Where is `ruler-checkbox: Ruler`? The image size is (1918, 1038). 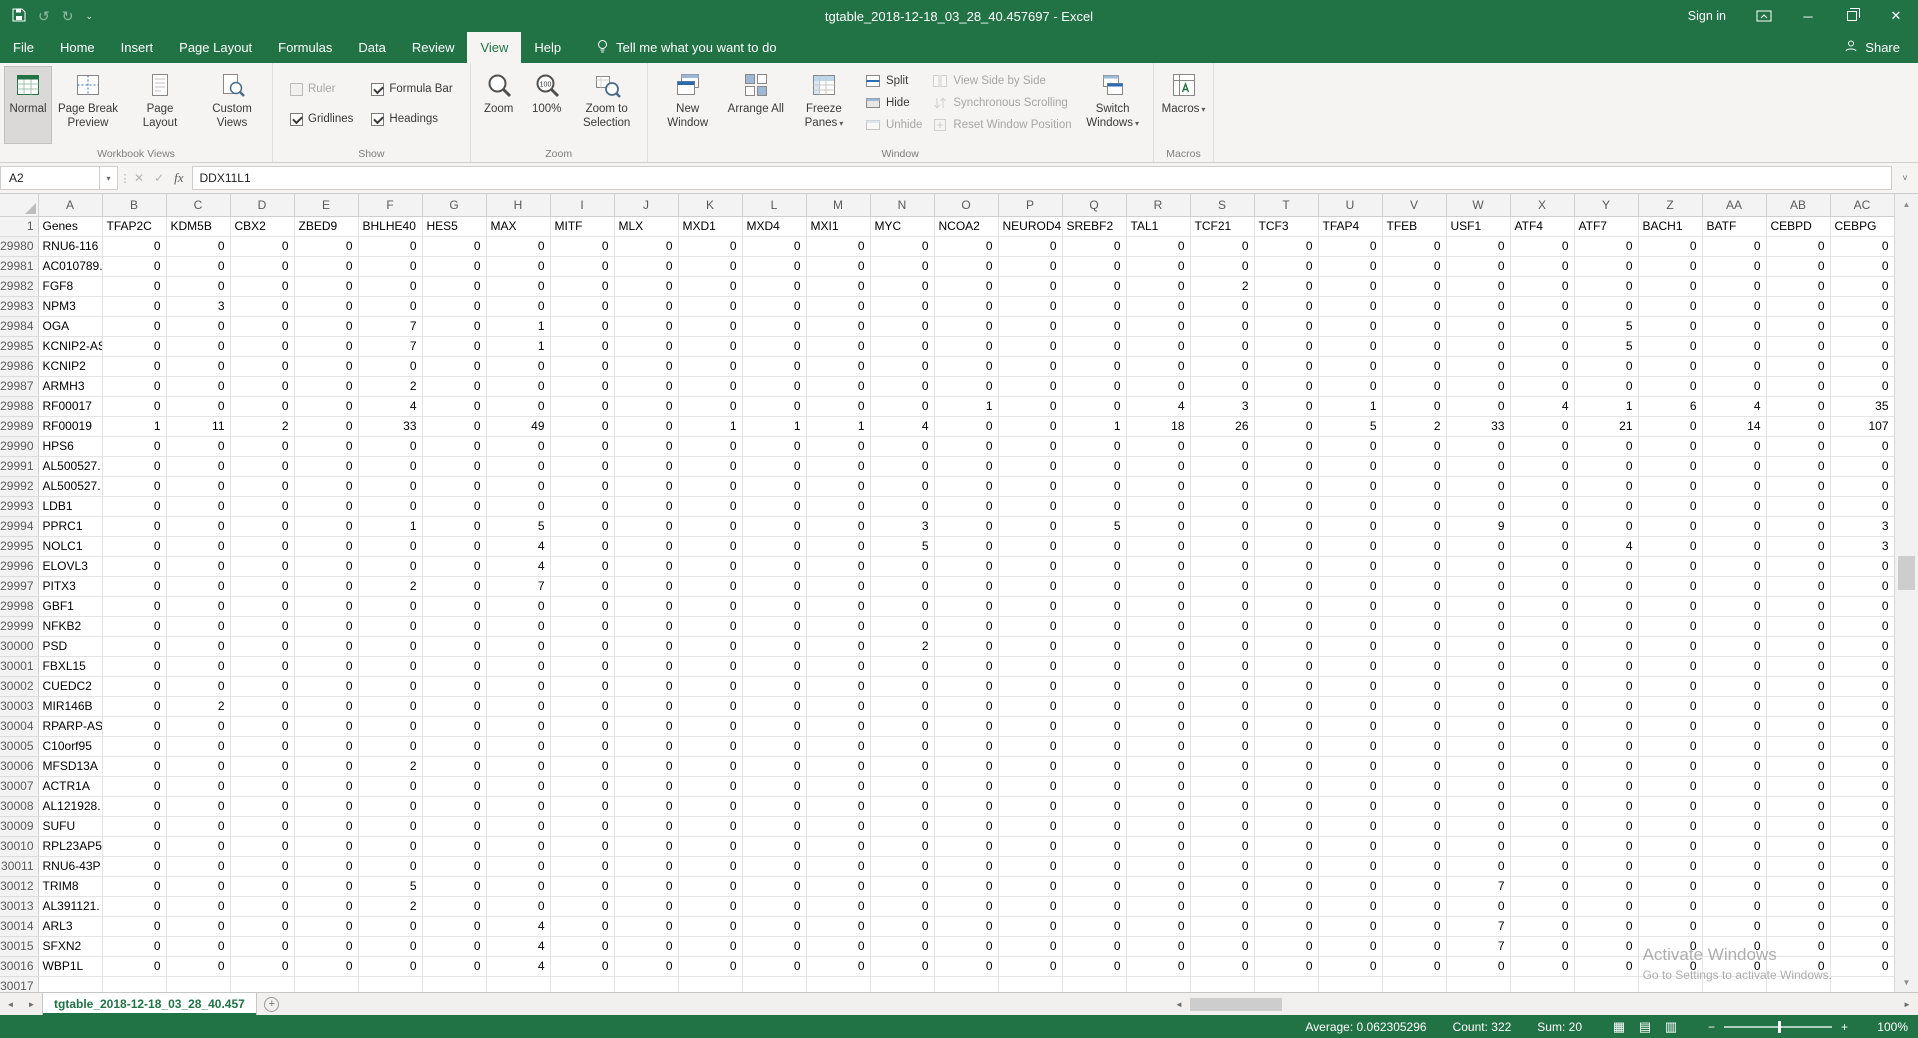 ruler-checkbox: Ruler is located at coordinates (321, 89).